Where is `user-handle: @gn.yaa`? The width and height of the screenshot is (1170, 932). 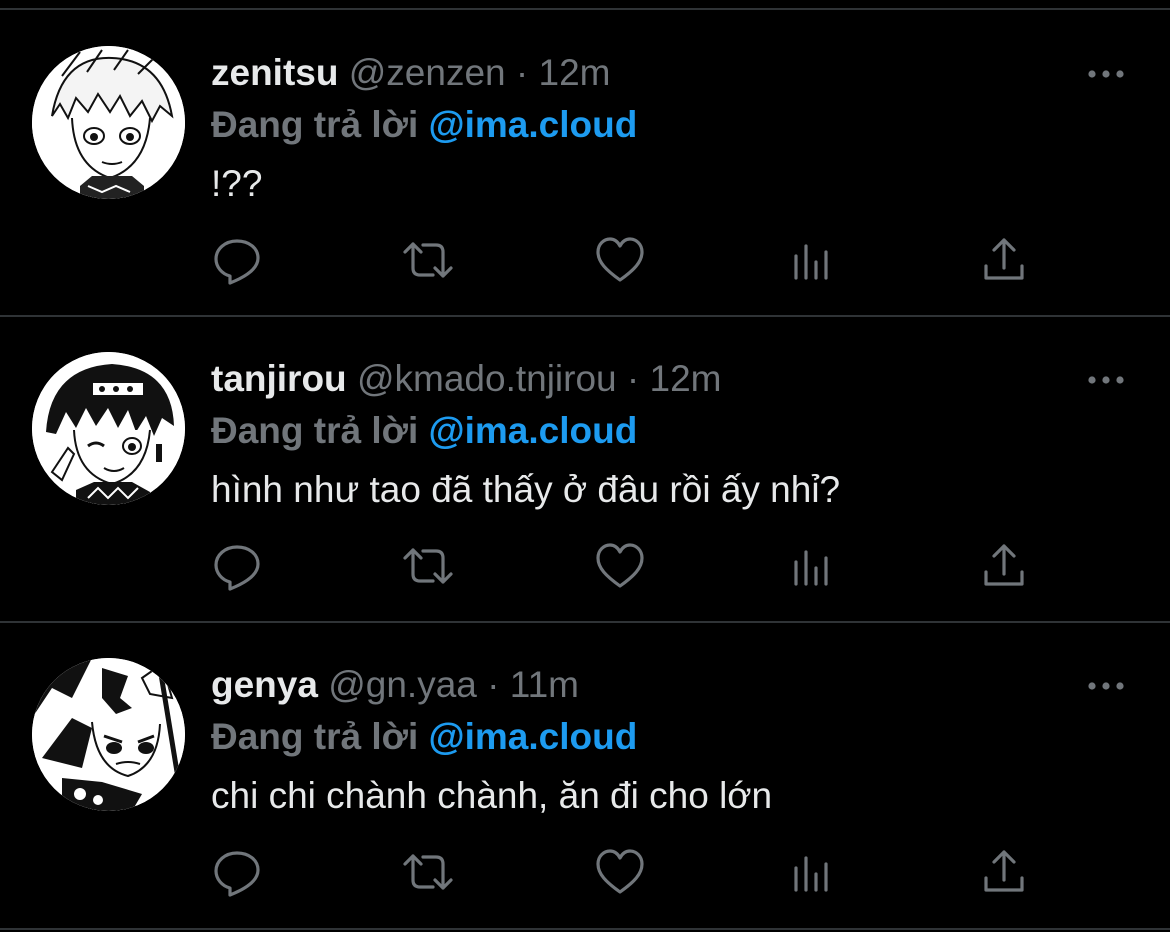
user-handle: @gn.yaa is located at coordinates (402, 684).